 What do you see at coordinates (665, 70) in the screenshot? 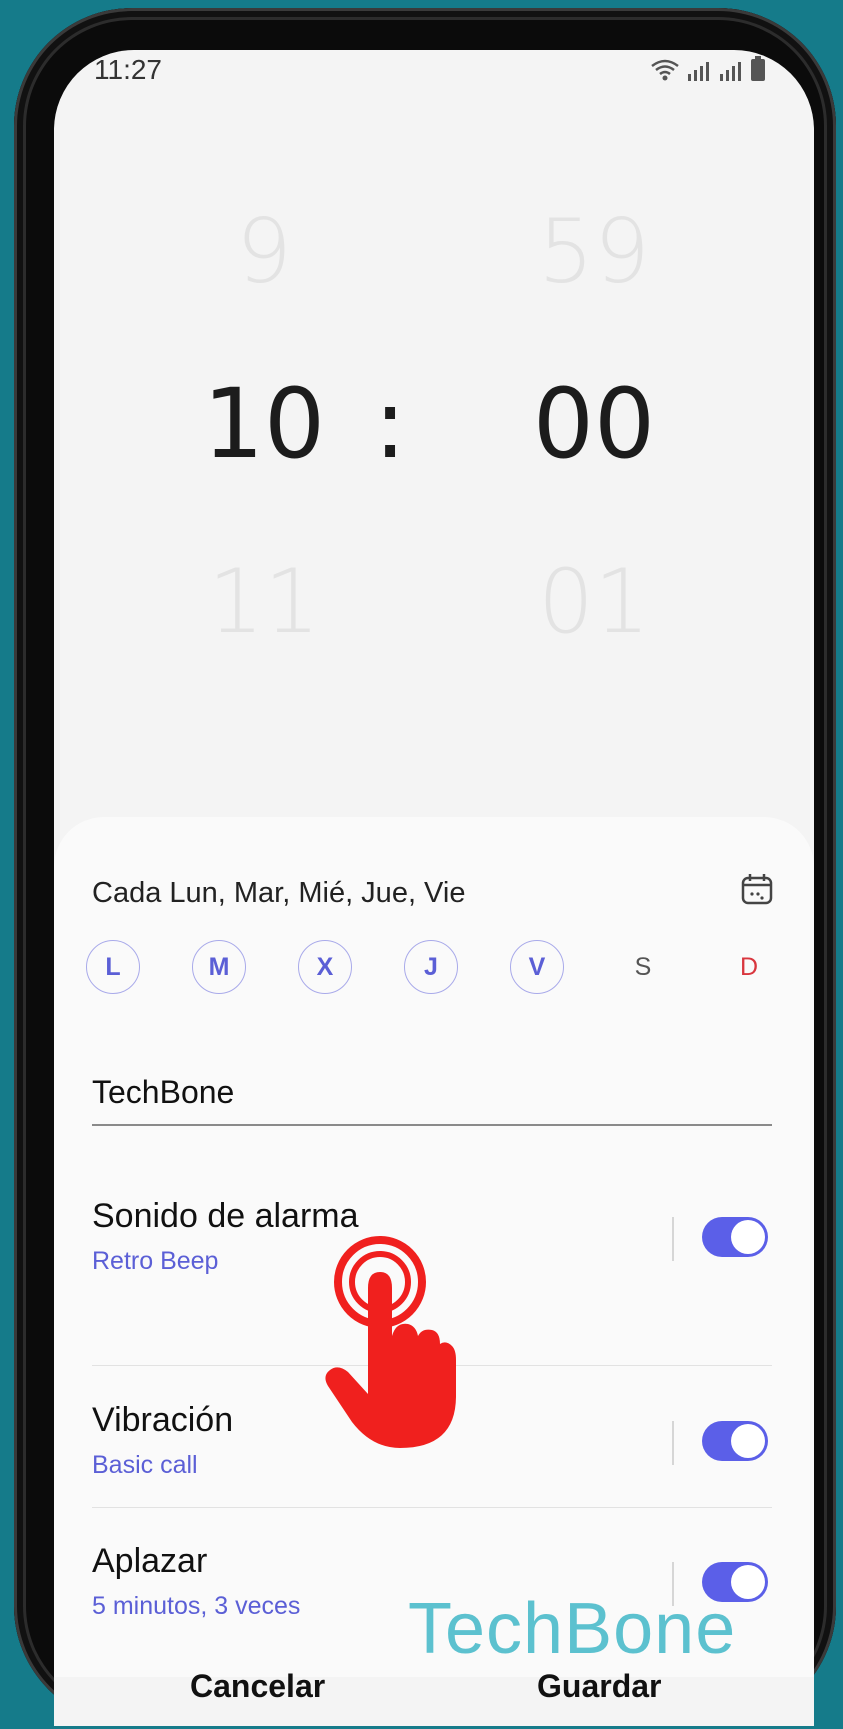
I see `wifi-icon` at bounding box center [665, 70].